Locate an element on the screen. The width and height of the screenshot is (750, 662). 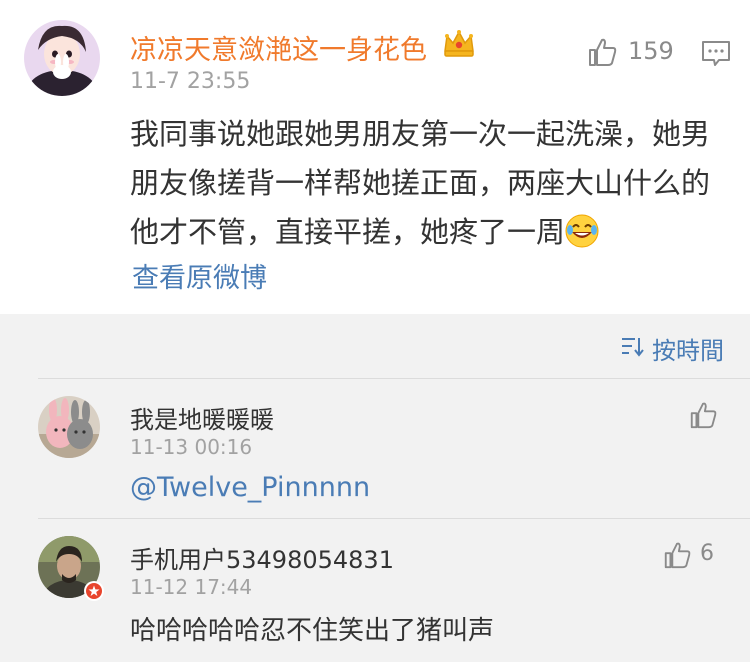
view-original-link: 查看原微博 is located at coordinates (199, 275).